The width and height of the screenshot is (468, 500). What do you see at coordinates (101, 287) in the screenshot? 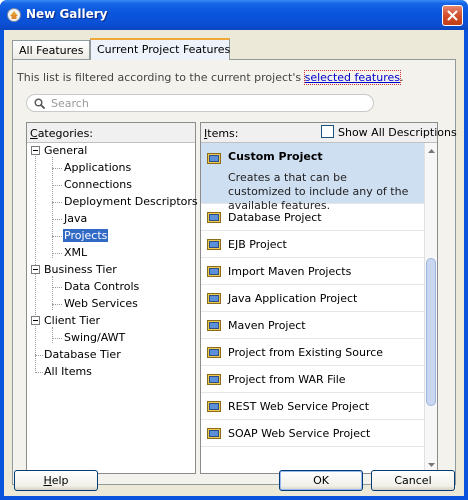
I see `tree-item-data-controls: Data Controls` at bounding box center [101, 287].